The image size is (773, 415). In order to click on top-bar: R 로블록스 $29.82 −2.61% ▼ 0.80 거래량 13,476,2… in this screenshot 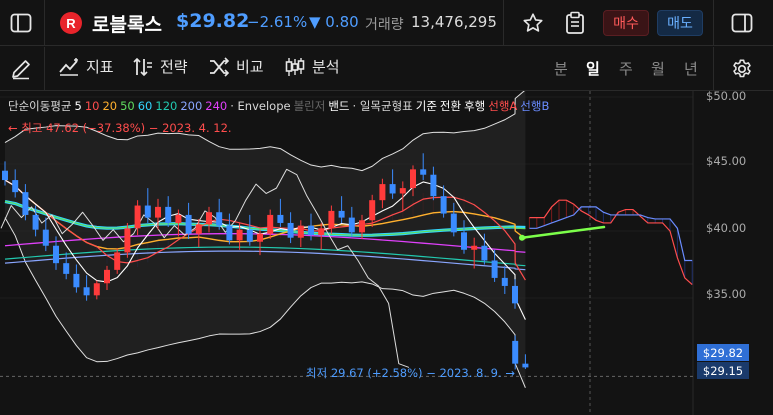, I will do `click(386, 23)`.